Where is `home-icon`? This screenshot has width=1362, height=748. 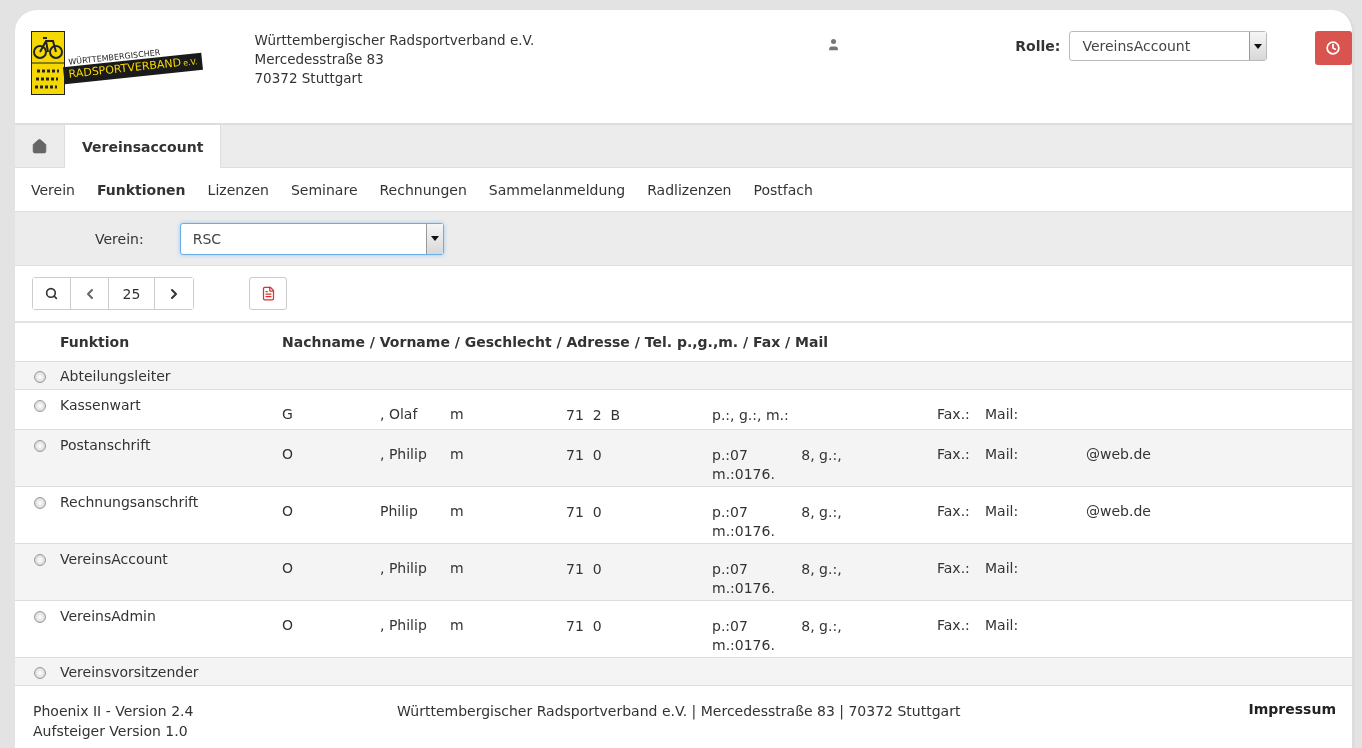
home-icon is located at coordinates (39, 146).